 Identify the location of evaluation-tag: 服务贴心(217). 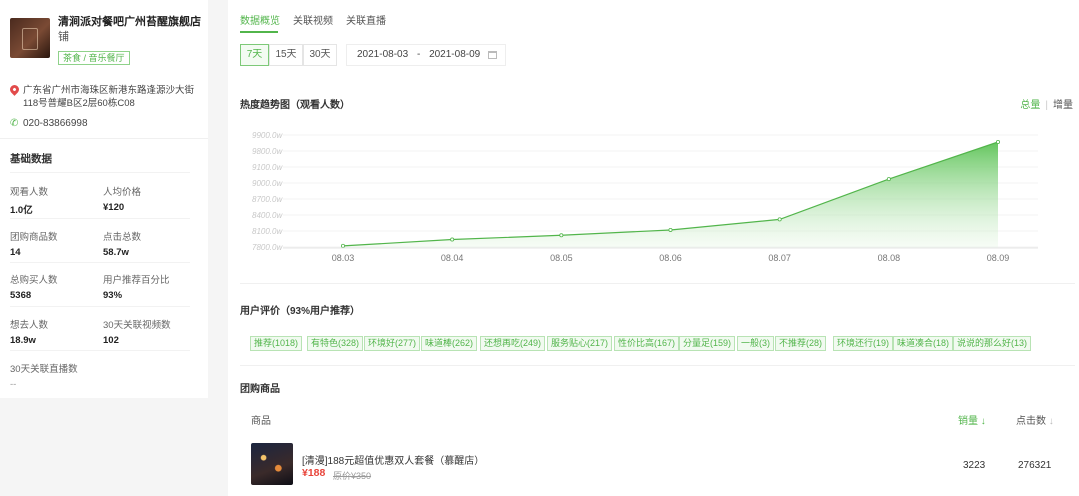
(580, 343).